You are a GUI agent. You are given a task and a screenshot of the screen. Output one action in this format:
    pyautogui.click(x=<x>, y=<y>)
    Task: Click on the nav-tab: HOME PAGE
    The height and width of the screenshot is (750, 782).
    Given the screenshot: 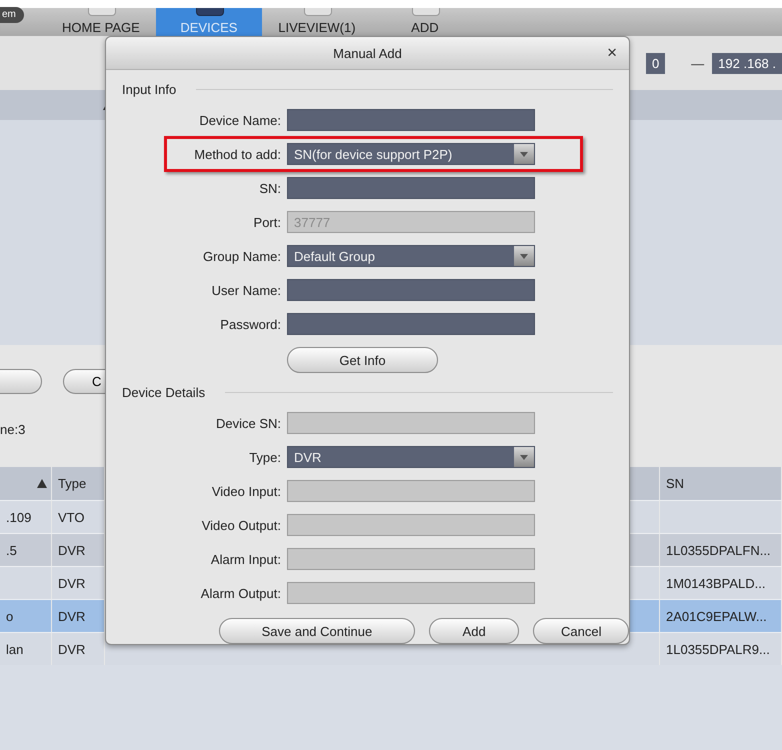 What is the action you would take?
    pyautogui.click(x=101, y=22)
    